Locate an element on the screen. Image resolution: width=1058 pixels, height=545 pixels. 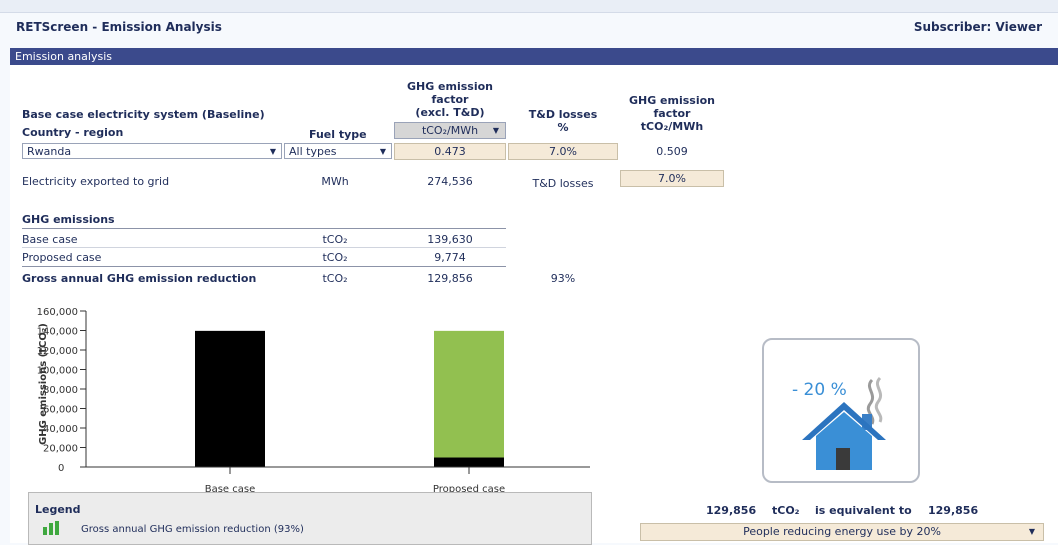
equiv-unit: tCO₂ is located at coordinates (786, 510).